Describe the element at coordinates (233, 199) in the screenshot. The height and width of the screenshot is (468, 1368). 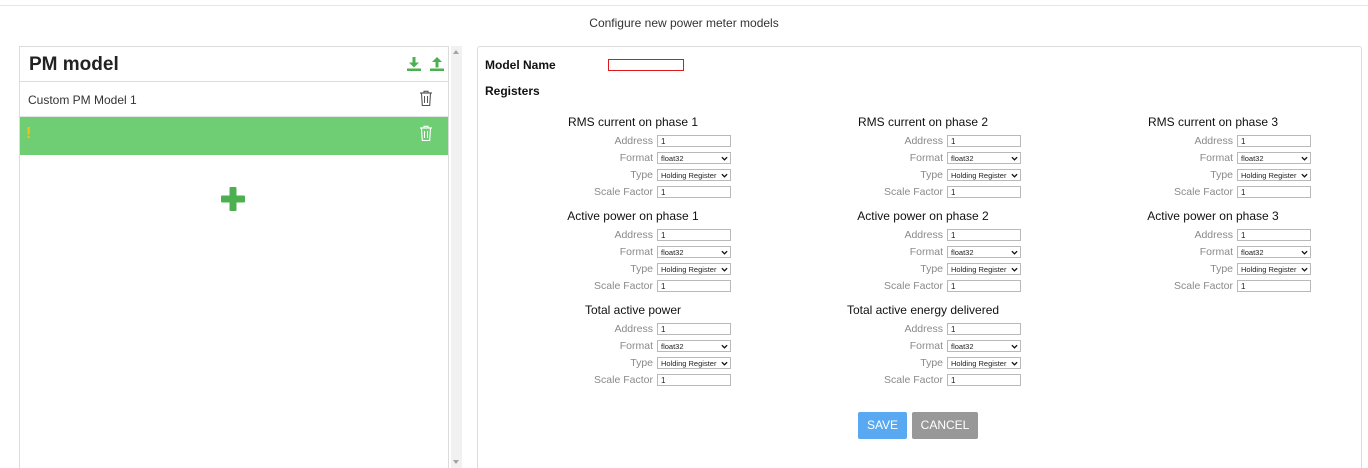
I see `add-model-icon` at that location.